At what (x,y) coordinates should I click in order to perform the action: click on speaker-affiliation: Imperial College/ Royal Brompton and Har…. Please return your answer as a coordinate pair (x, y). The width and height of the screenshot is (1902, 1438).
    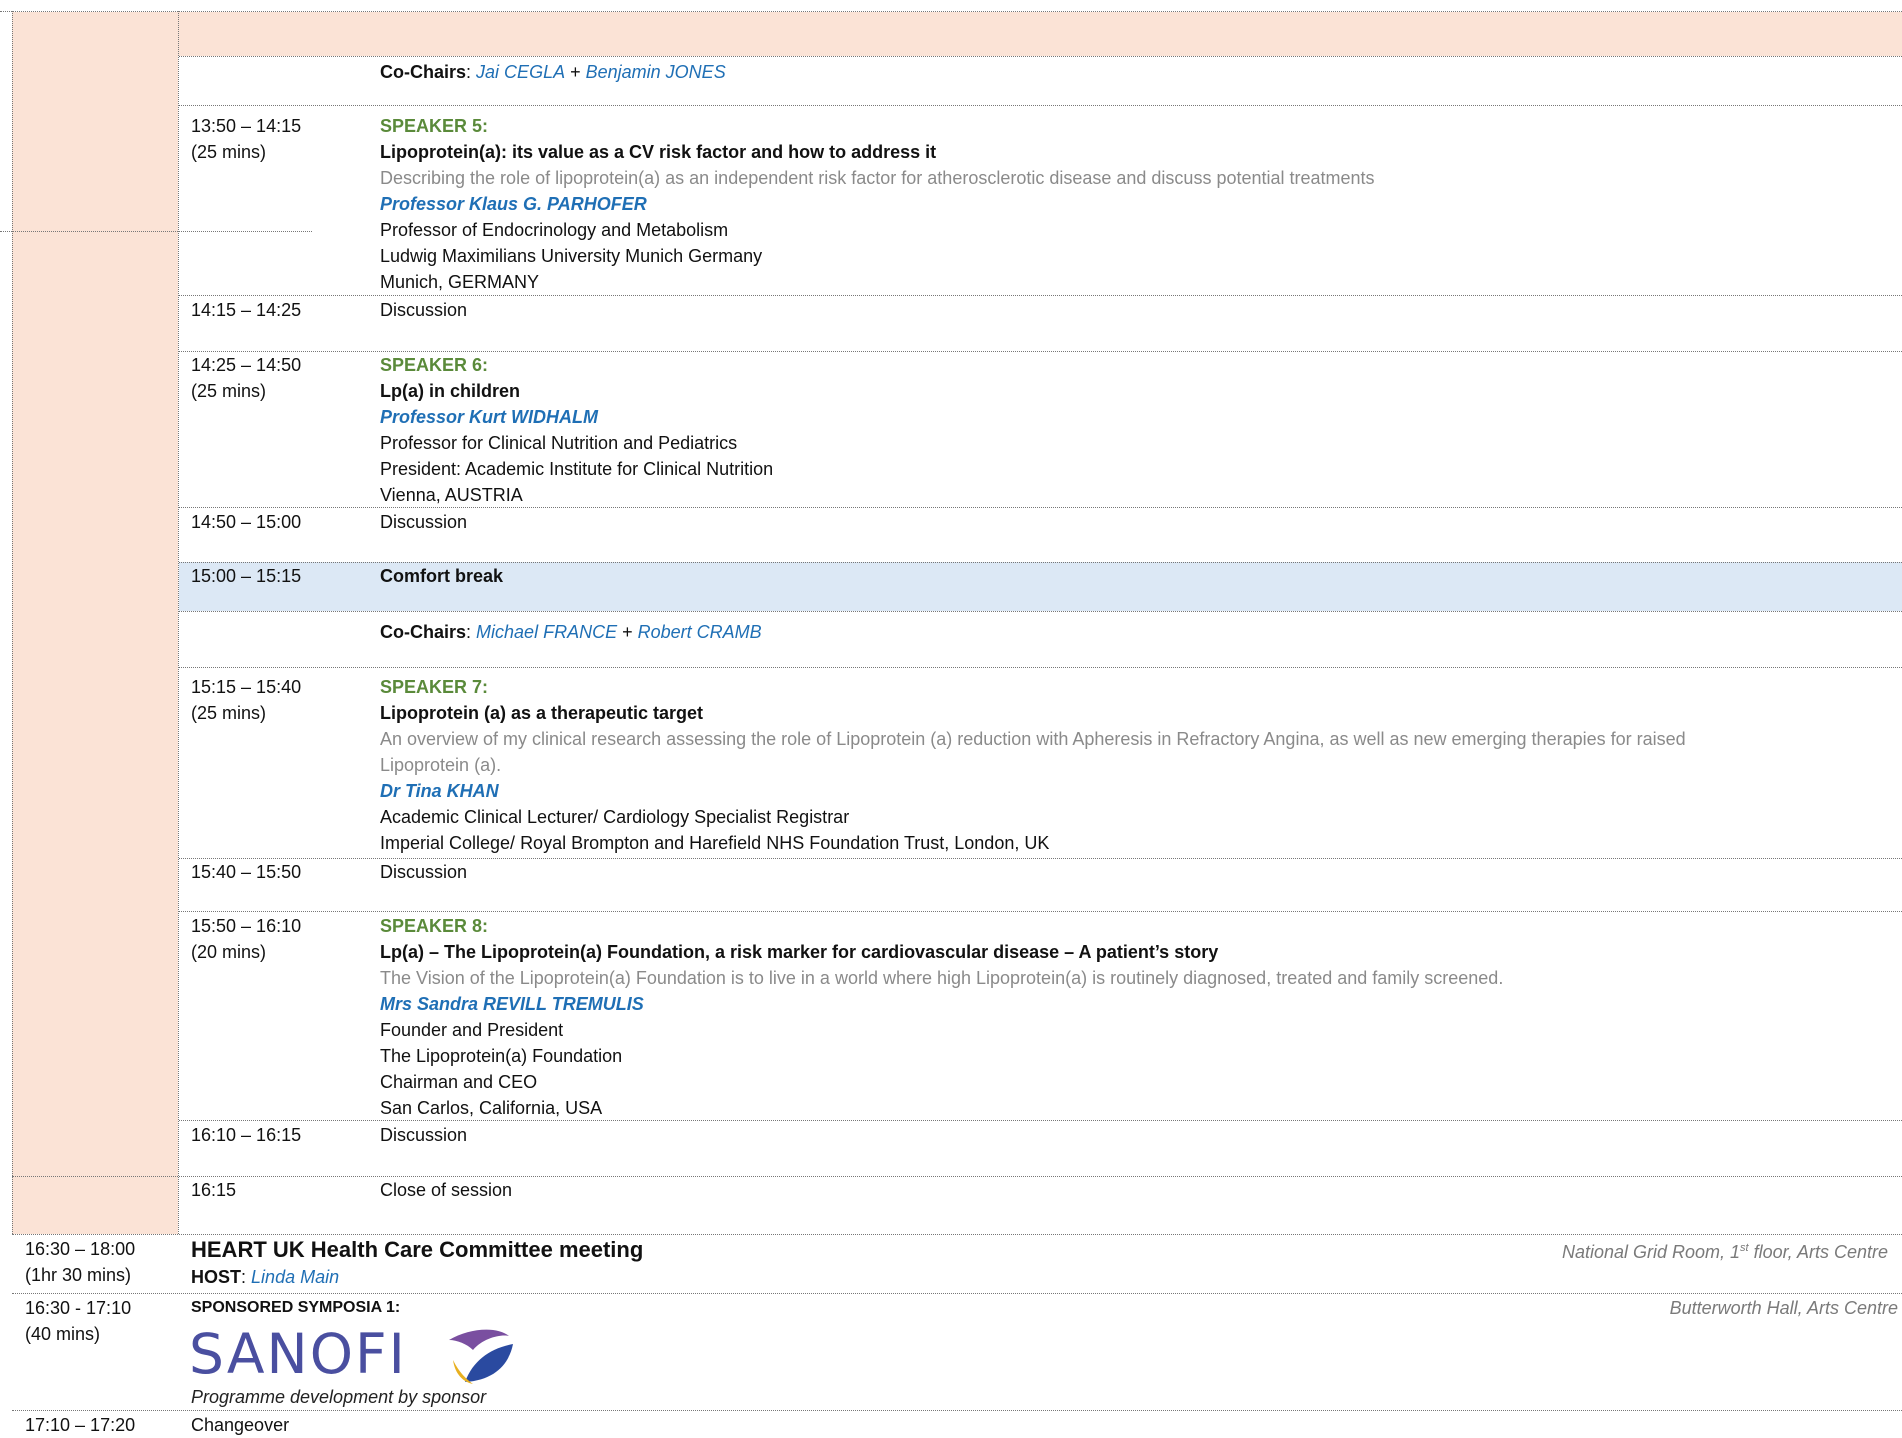
    Looking at the image, I should click on (715, 843).